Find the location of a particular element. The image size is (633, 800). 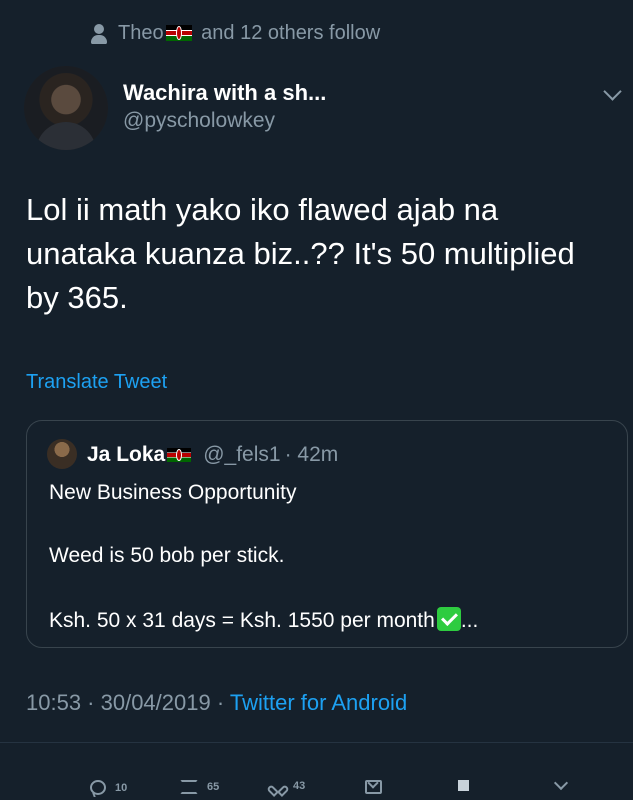

message-button is located at coordinates (373, 787).